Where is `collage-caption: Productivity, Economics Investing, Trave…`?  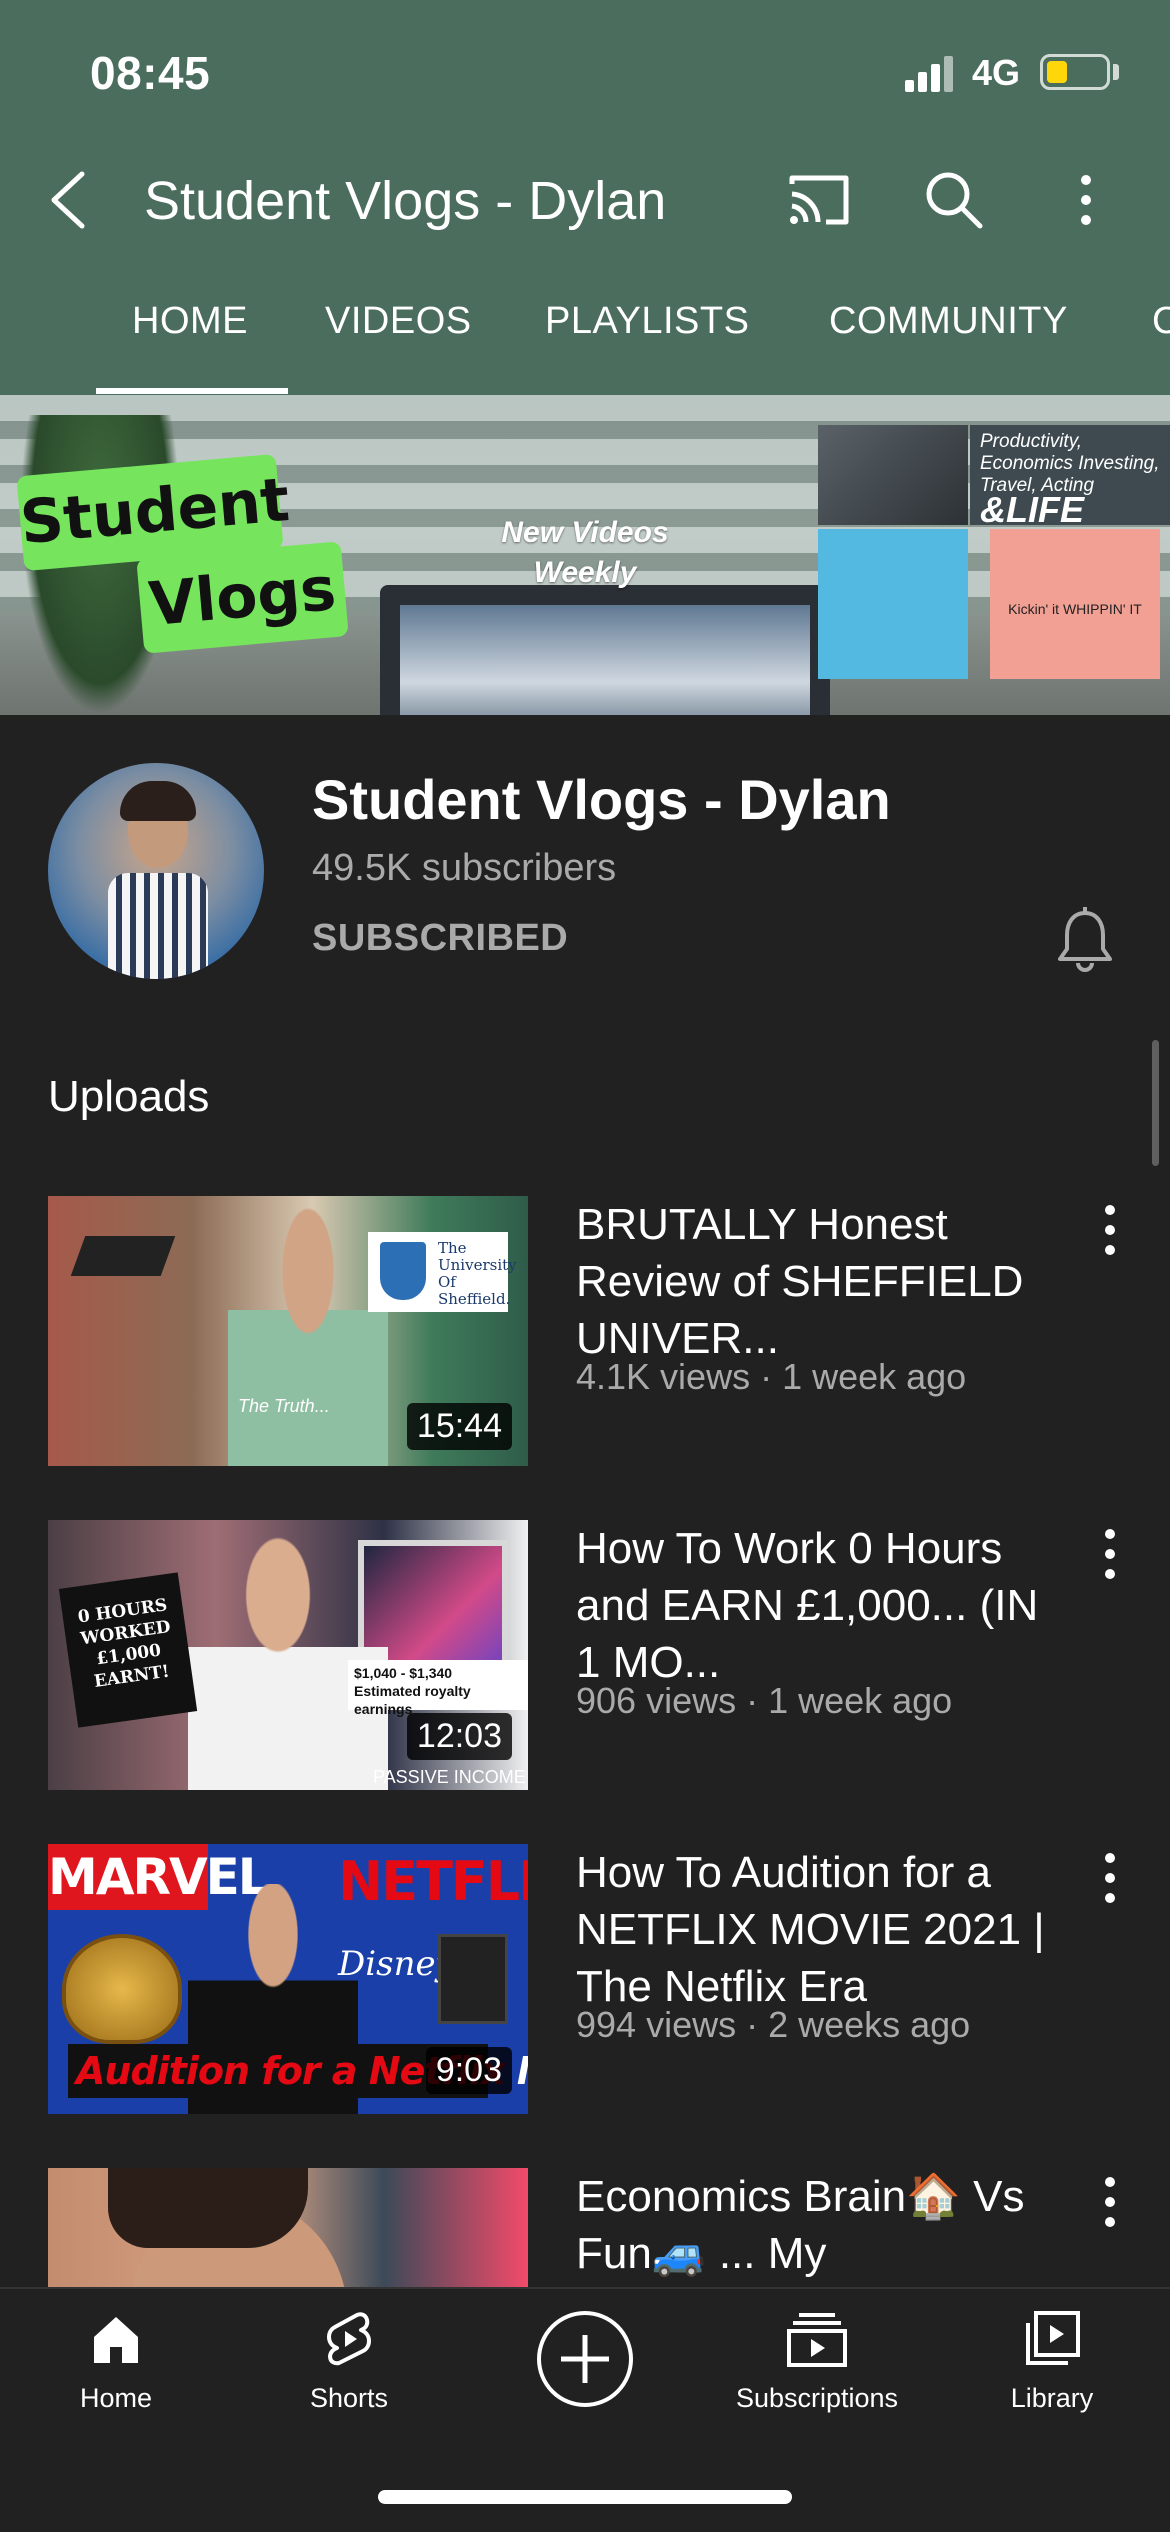
collage-caption: Productivity, Economics Investing, Trave… is located at coordinates (1070, 463).